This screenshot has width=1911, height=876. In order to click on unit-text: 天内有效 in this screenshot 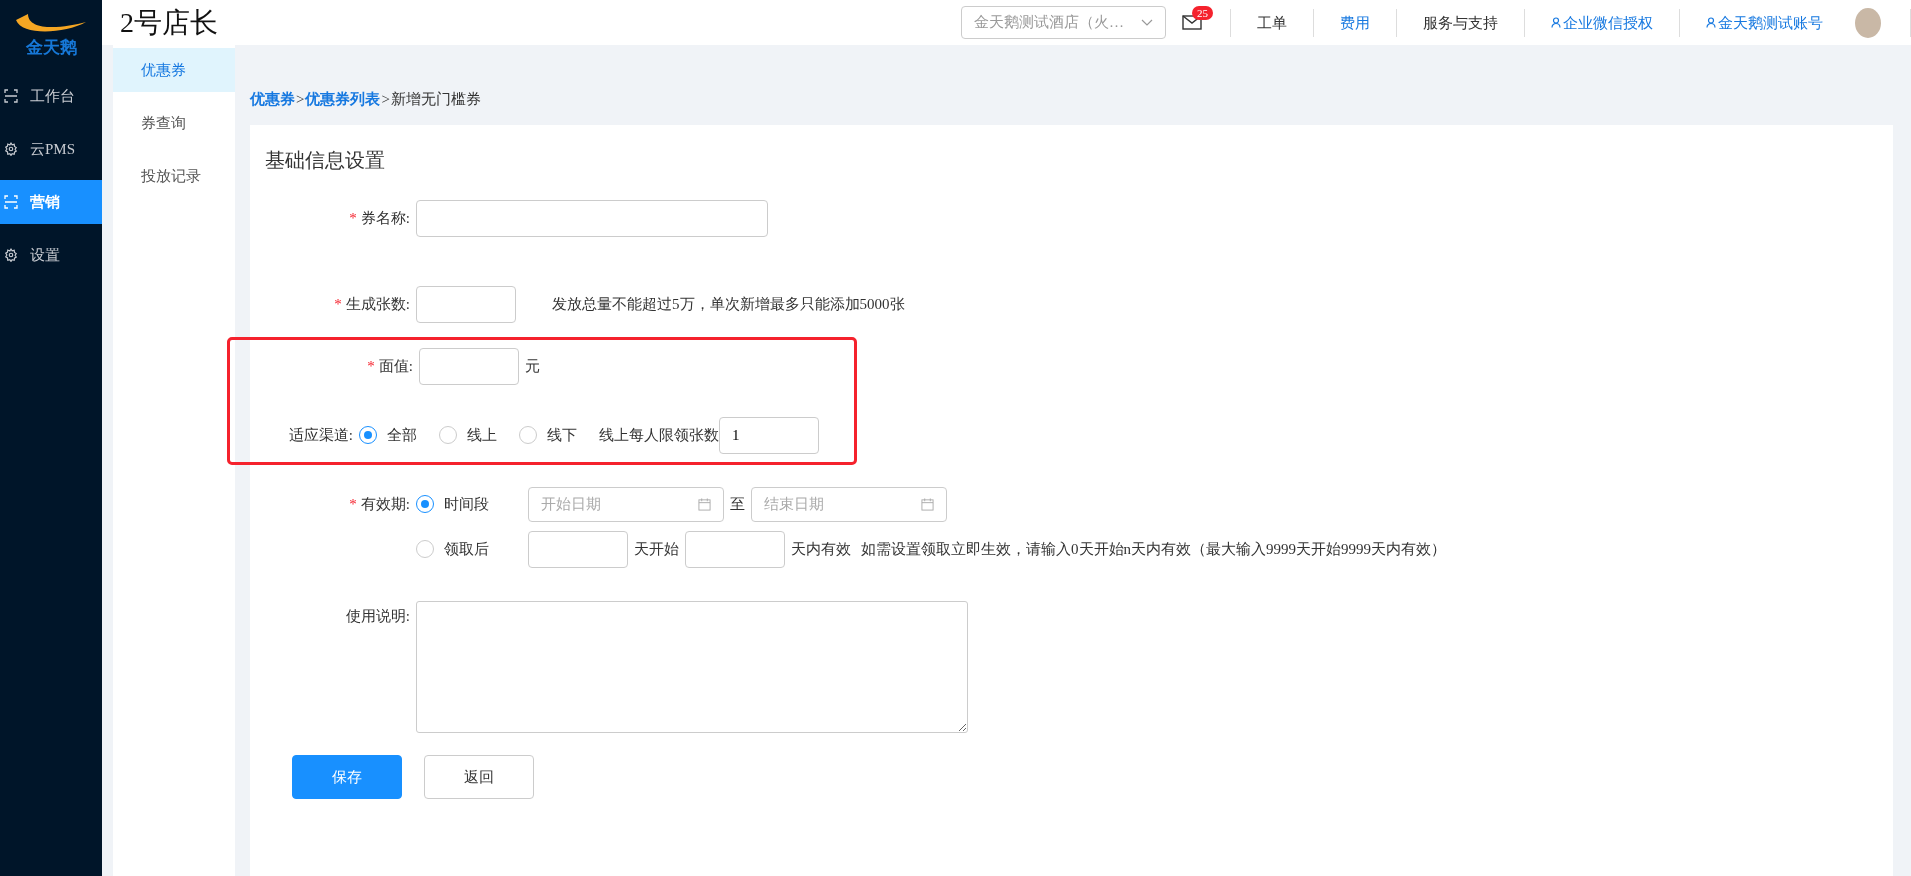, I will do `click(821, 549)`.